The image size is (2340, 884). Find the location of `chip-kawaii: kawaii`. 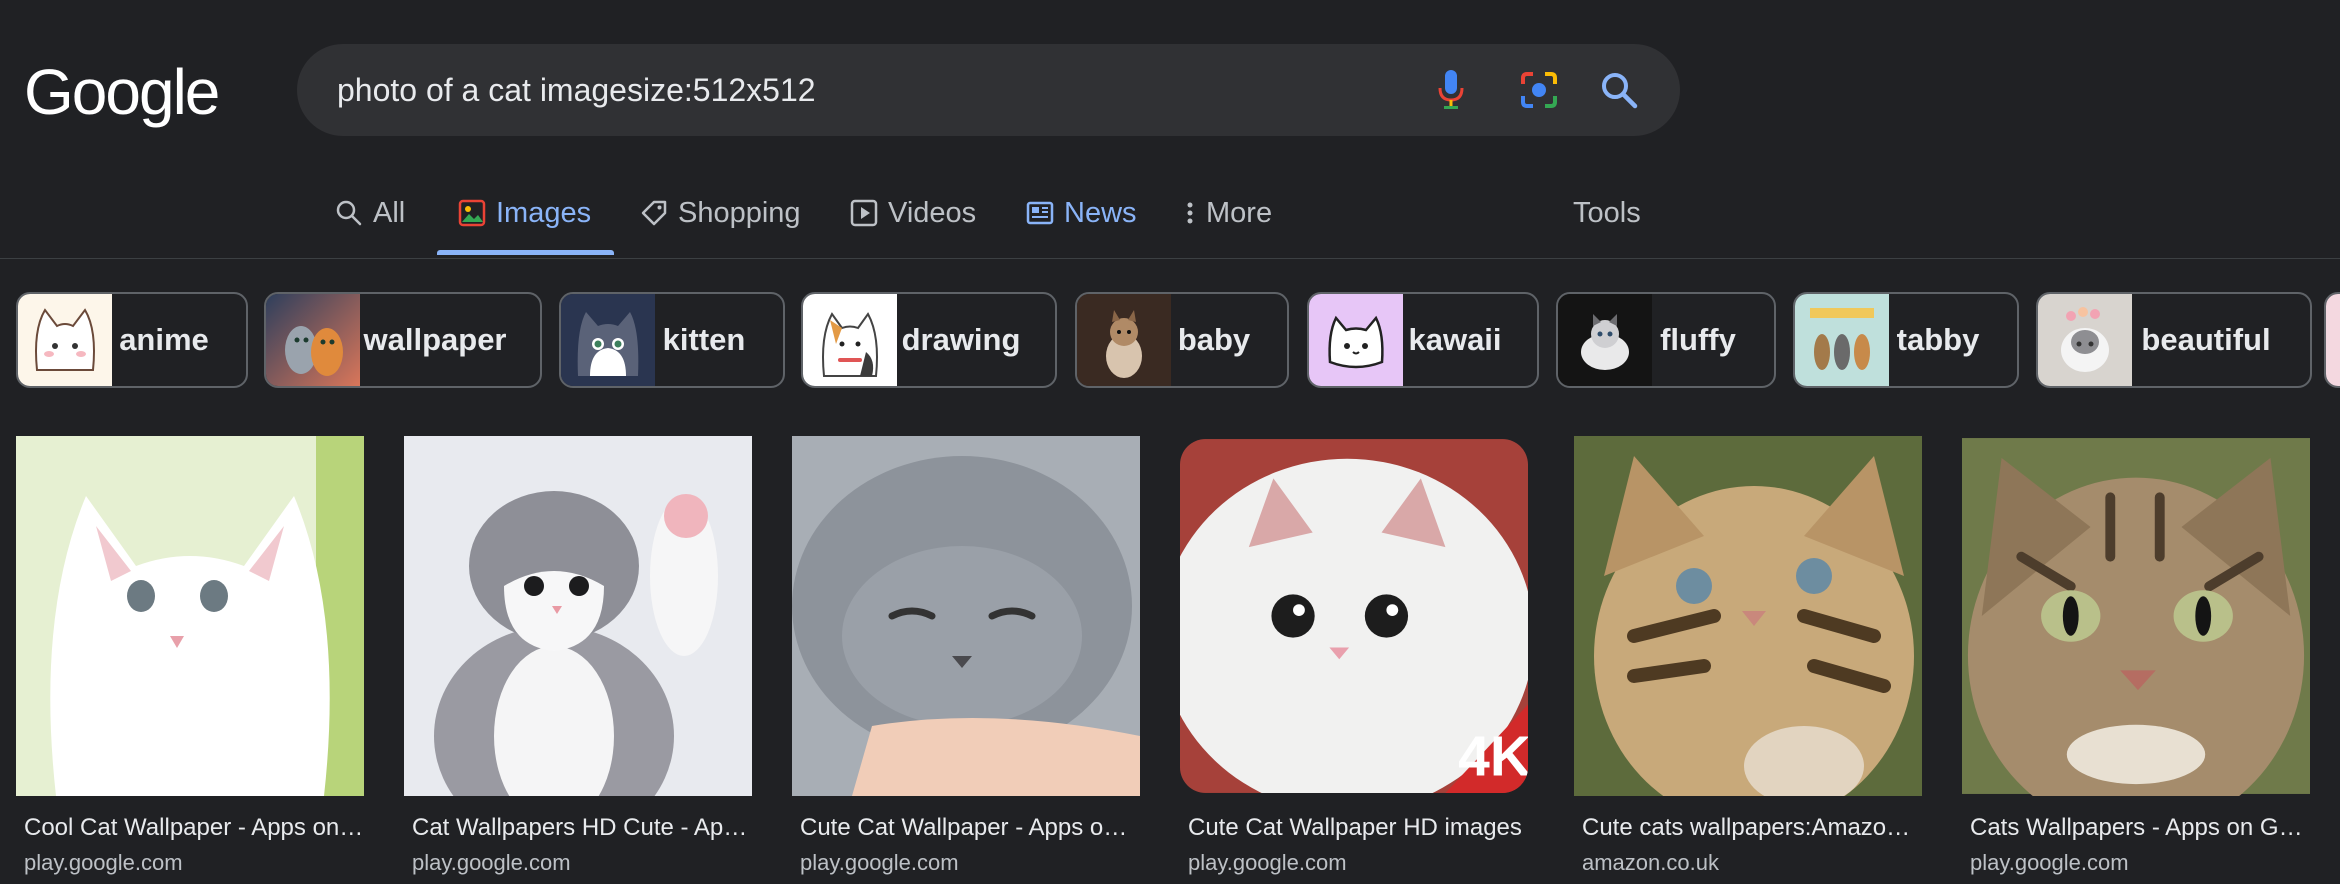

chip-kawaii: kawaii is located at coordinates (1423, 340).